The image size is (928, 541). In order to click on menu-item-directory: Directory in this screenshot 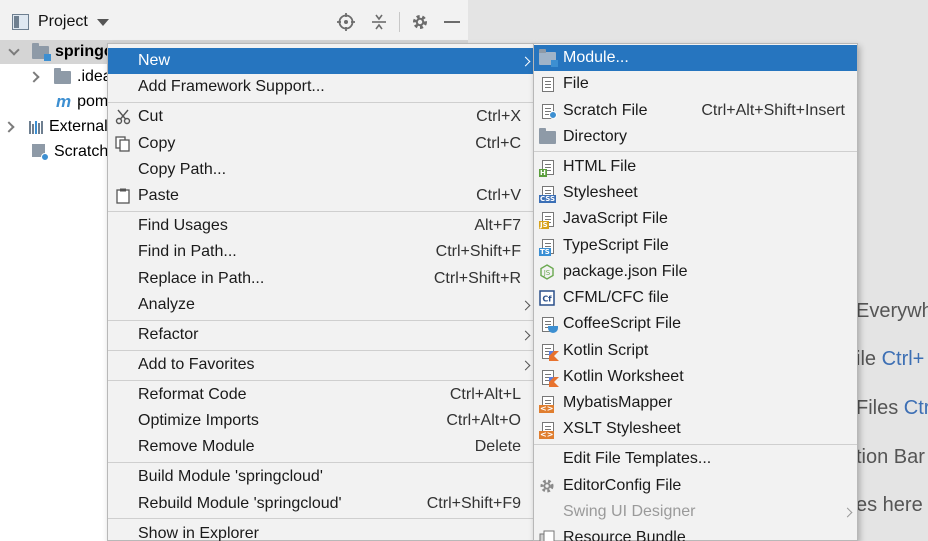, I will do `click(695, 137)`.